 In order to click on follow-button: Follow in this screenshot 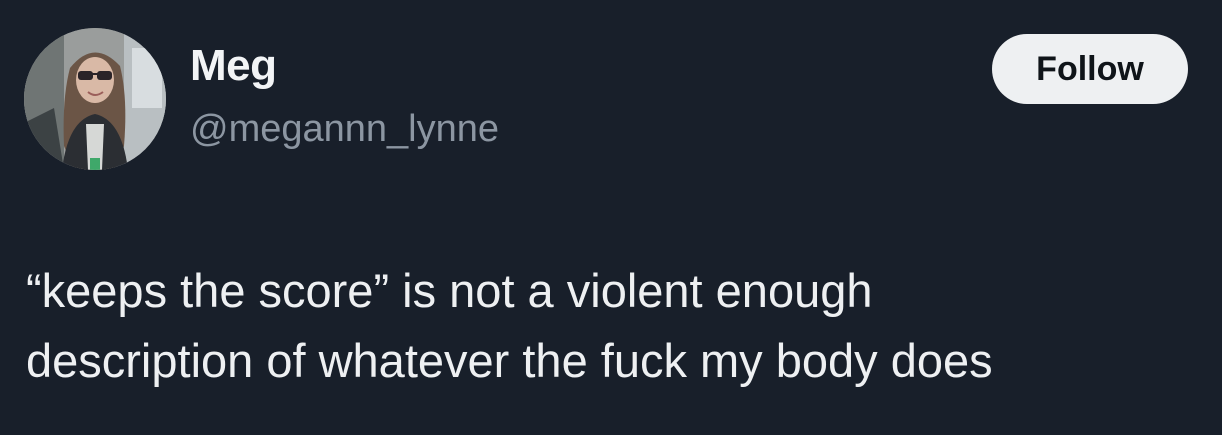, I will do `click(1090, 69)`.